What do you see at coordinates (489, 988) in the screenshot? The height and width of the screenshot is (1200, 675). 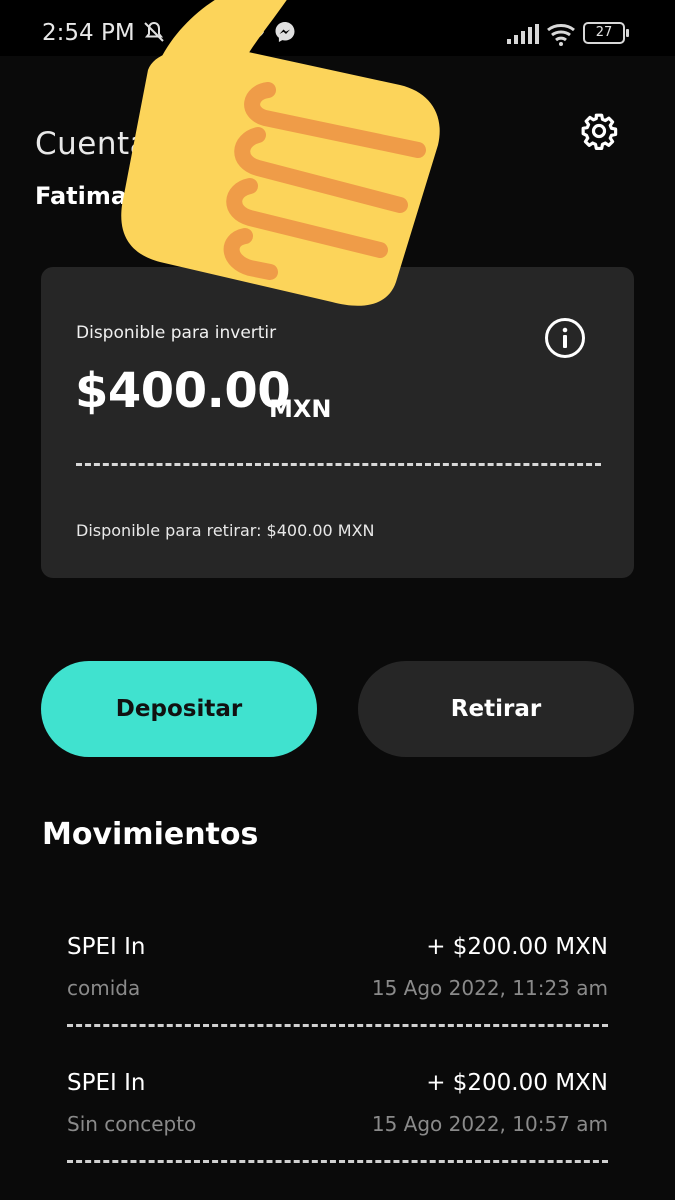 I see `transaction-date: 15 Ago 2022, 11:23 am` at bounding box center [489, 988].